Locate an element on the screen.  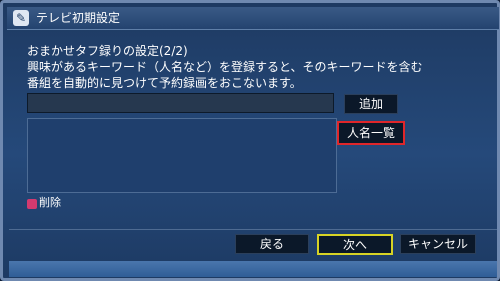
description-heading: おまかせタフ録りの設定(2/2) is located at coordinates (107, 51).